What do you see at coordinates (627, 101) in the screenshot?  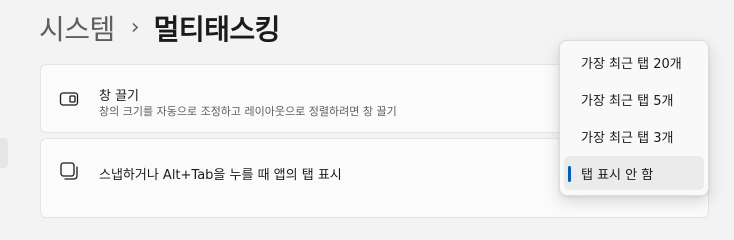 I see `option-label: 가장 최근 탭 5개` at bounding box center [627, 101].